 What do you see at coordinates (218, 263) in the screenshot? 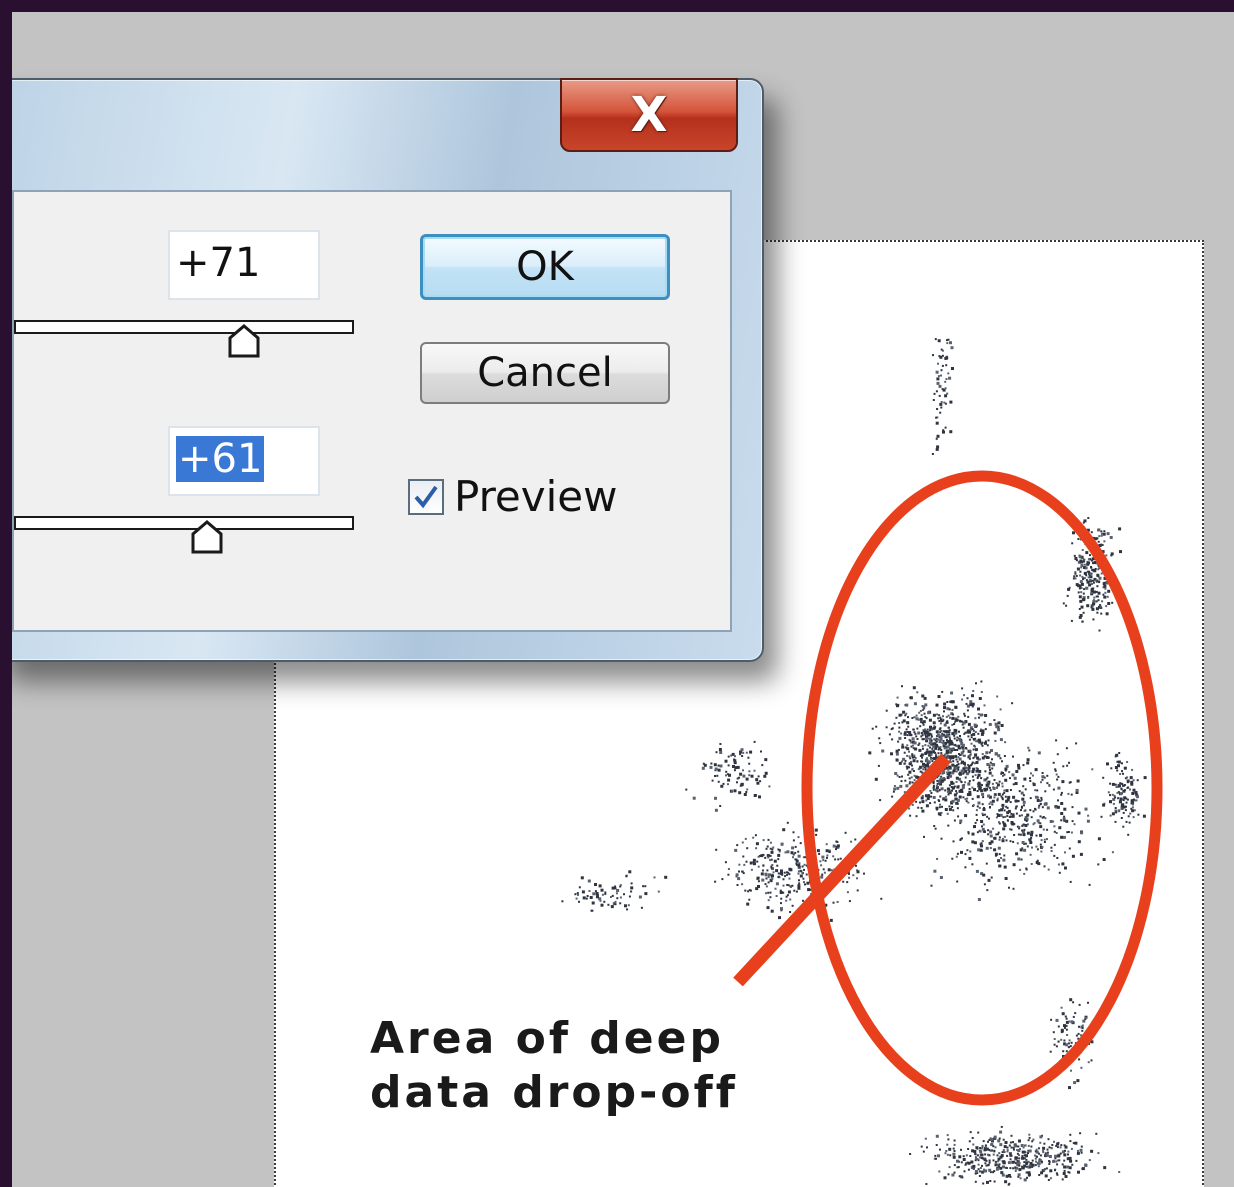
I see `value-field-1-text: +71` at bounding box center [218, 263].